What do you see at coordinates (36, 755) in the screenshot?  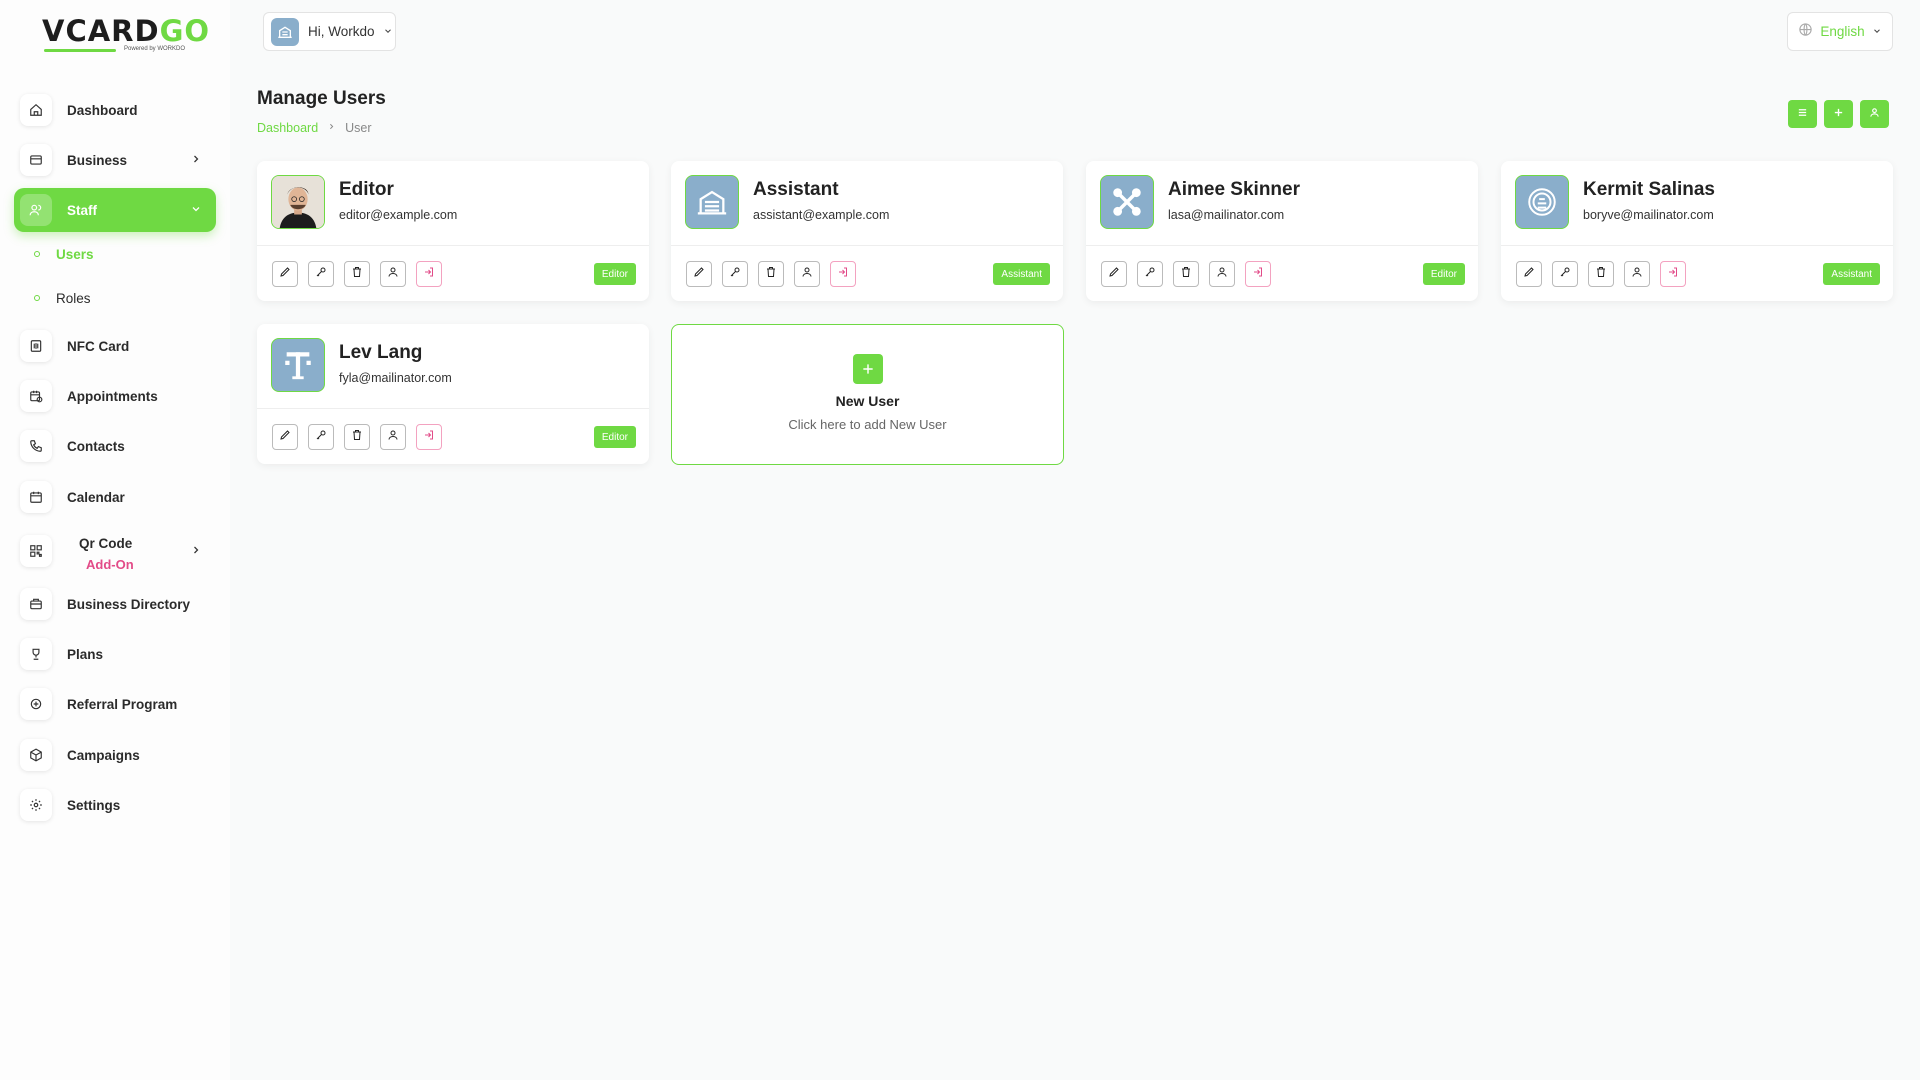 I see `box-icon` at bounding box center [36, 755].